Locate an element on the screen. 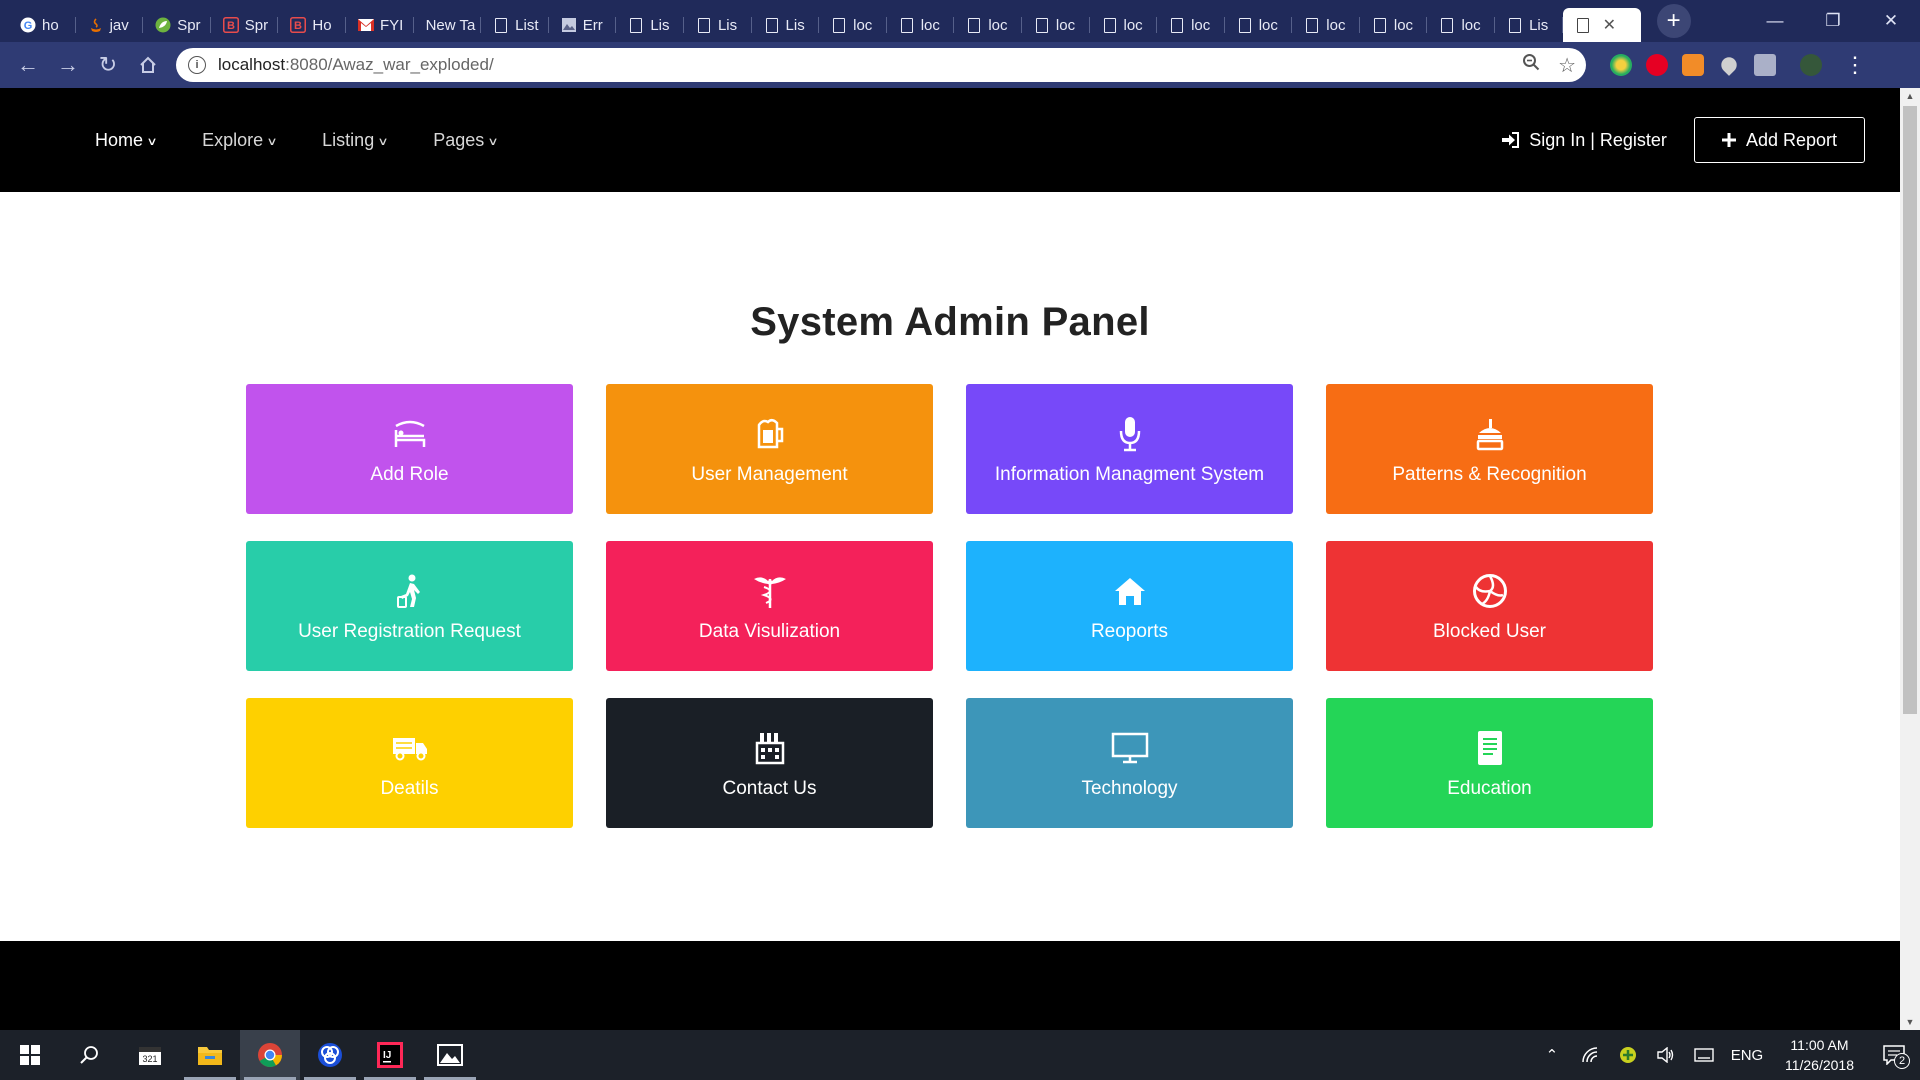 The height and width of the screenshot is (1080, 1920). card-user-management: User Management is located at coordinates (769, 449).